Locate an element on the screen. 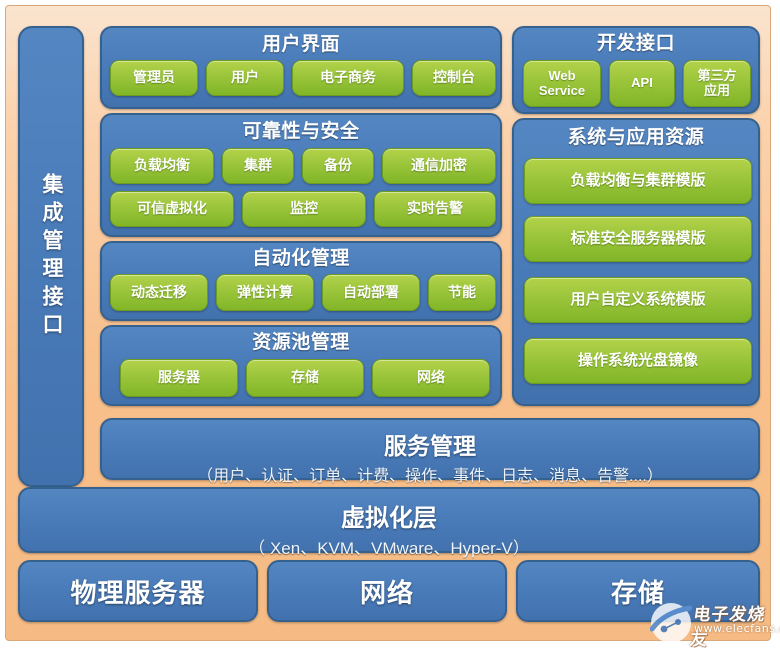  bar-virtualization-layer-subtitle: （ Xen、KVM、VMware、Hyper-V） is located at coordinates (389, 548).